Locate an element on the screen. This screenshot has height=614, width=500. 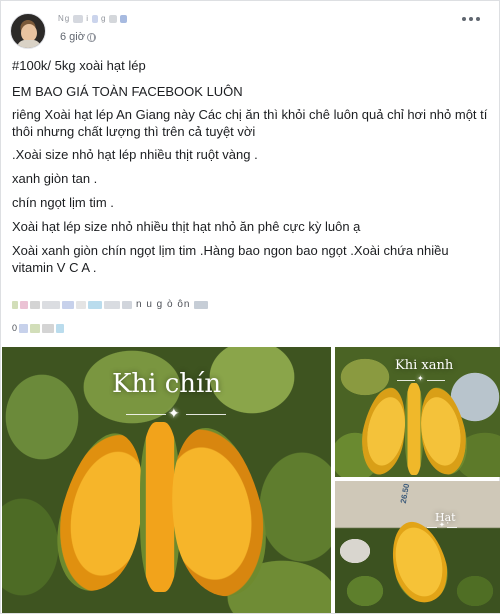
globe-icon is located at coordinates (91, 37).